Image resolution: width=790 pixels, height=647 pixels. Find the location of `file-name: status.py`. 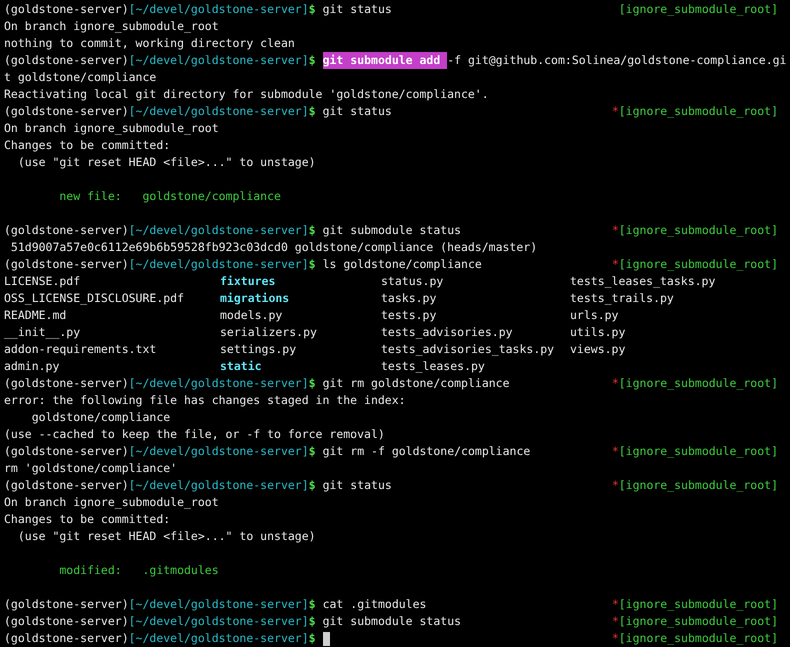

file-name: status.py is located at coordinates (412, 281).